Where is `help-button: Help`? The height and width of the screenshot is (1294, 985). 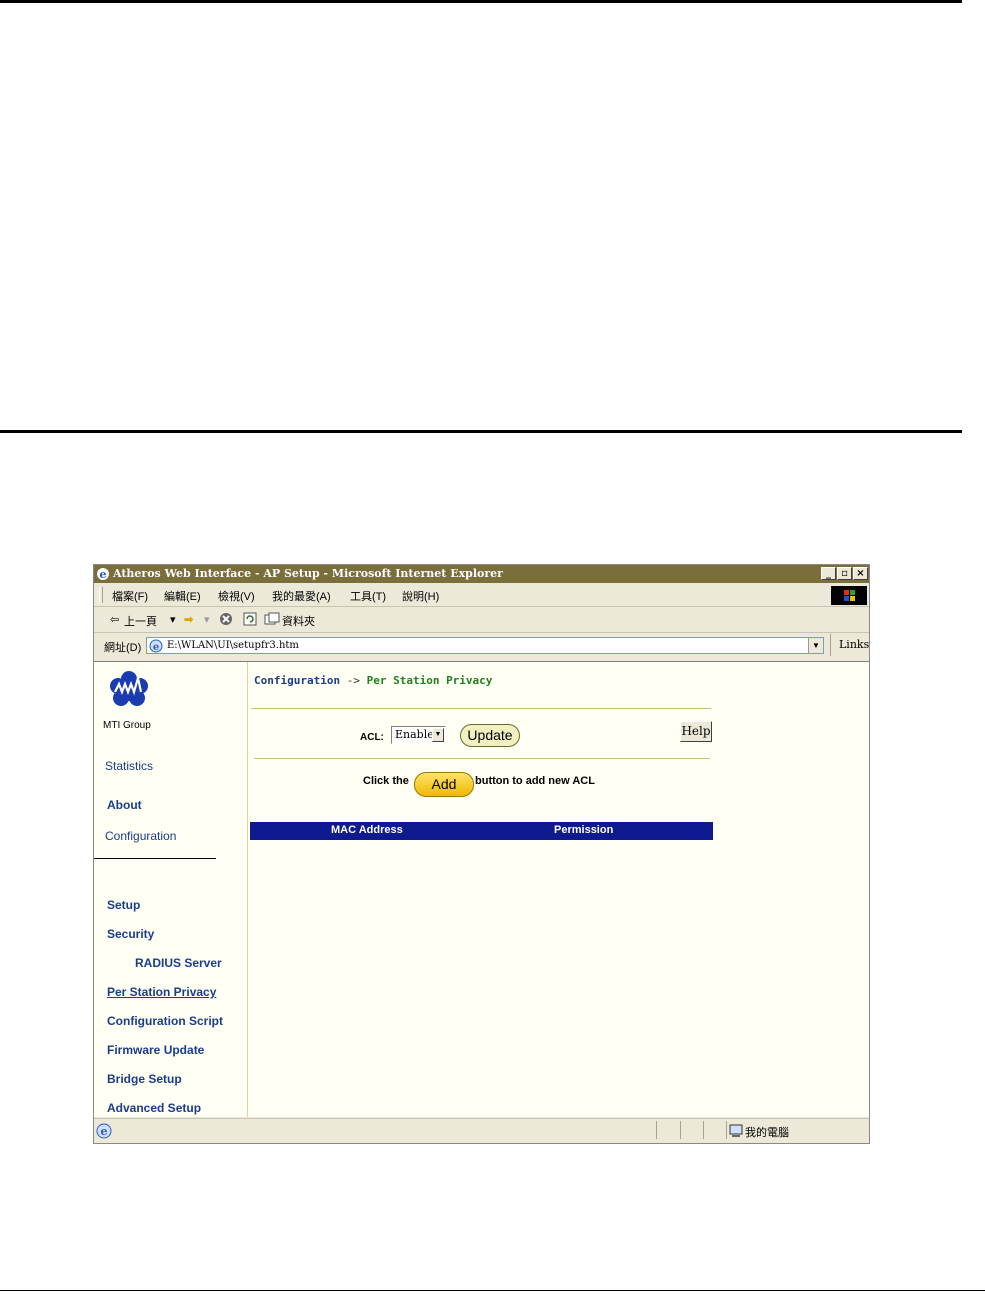 help-button: Help is located at coordinates (696, 731).